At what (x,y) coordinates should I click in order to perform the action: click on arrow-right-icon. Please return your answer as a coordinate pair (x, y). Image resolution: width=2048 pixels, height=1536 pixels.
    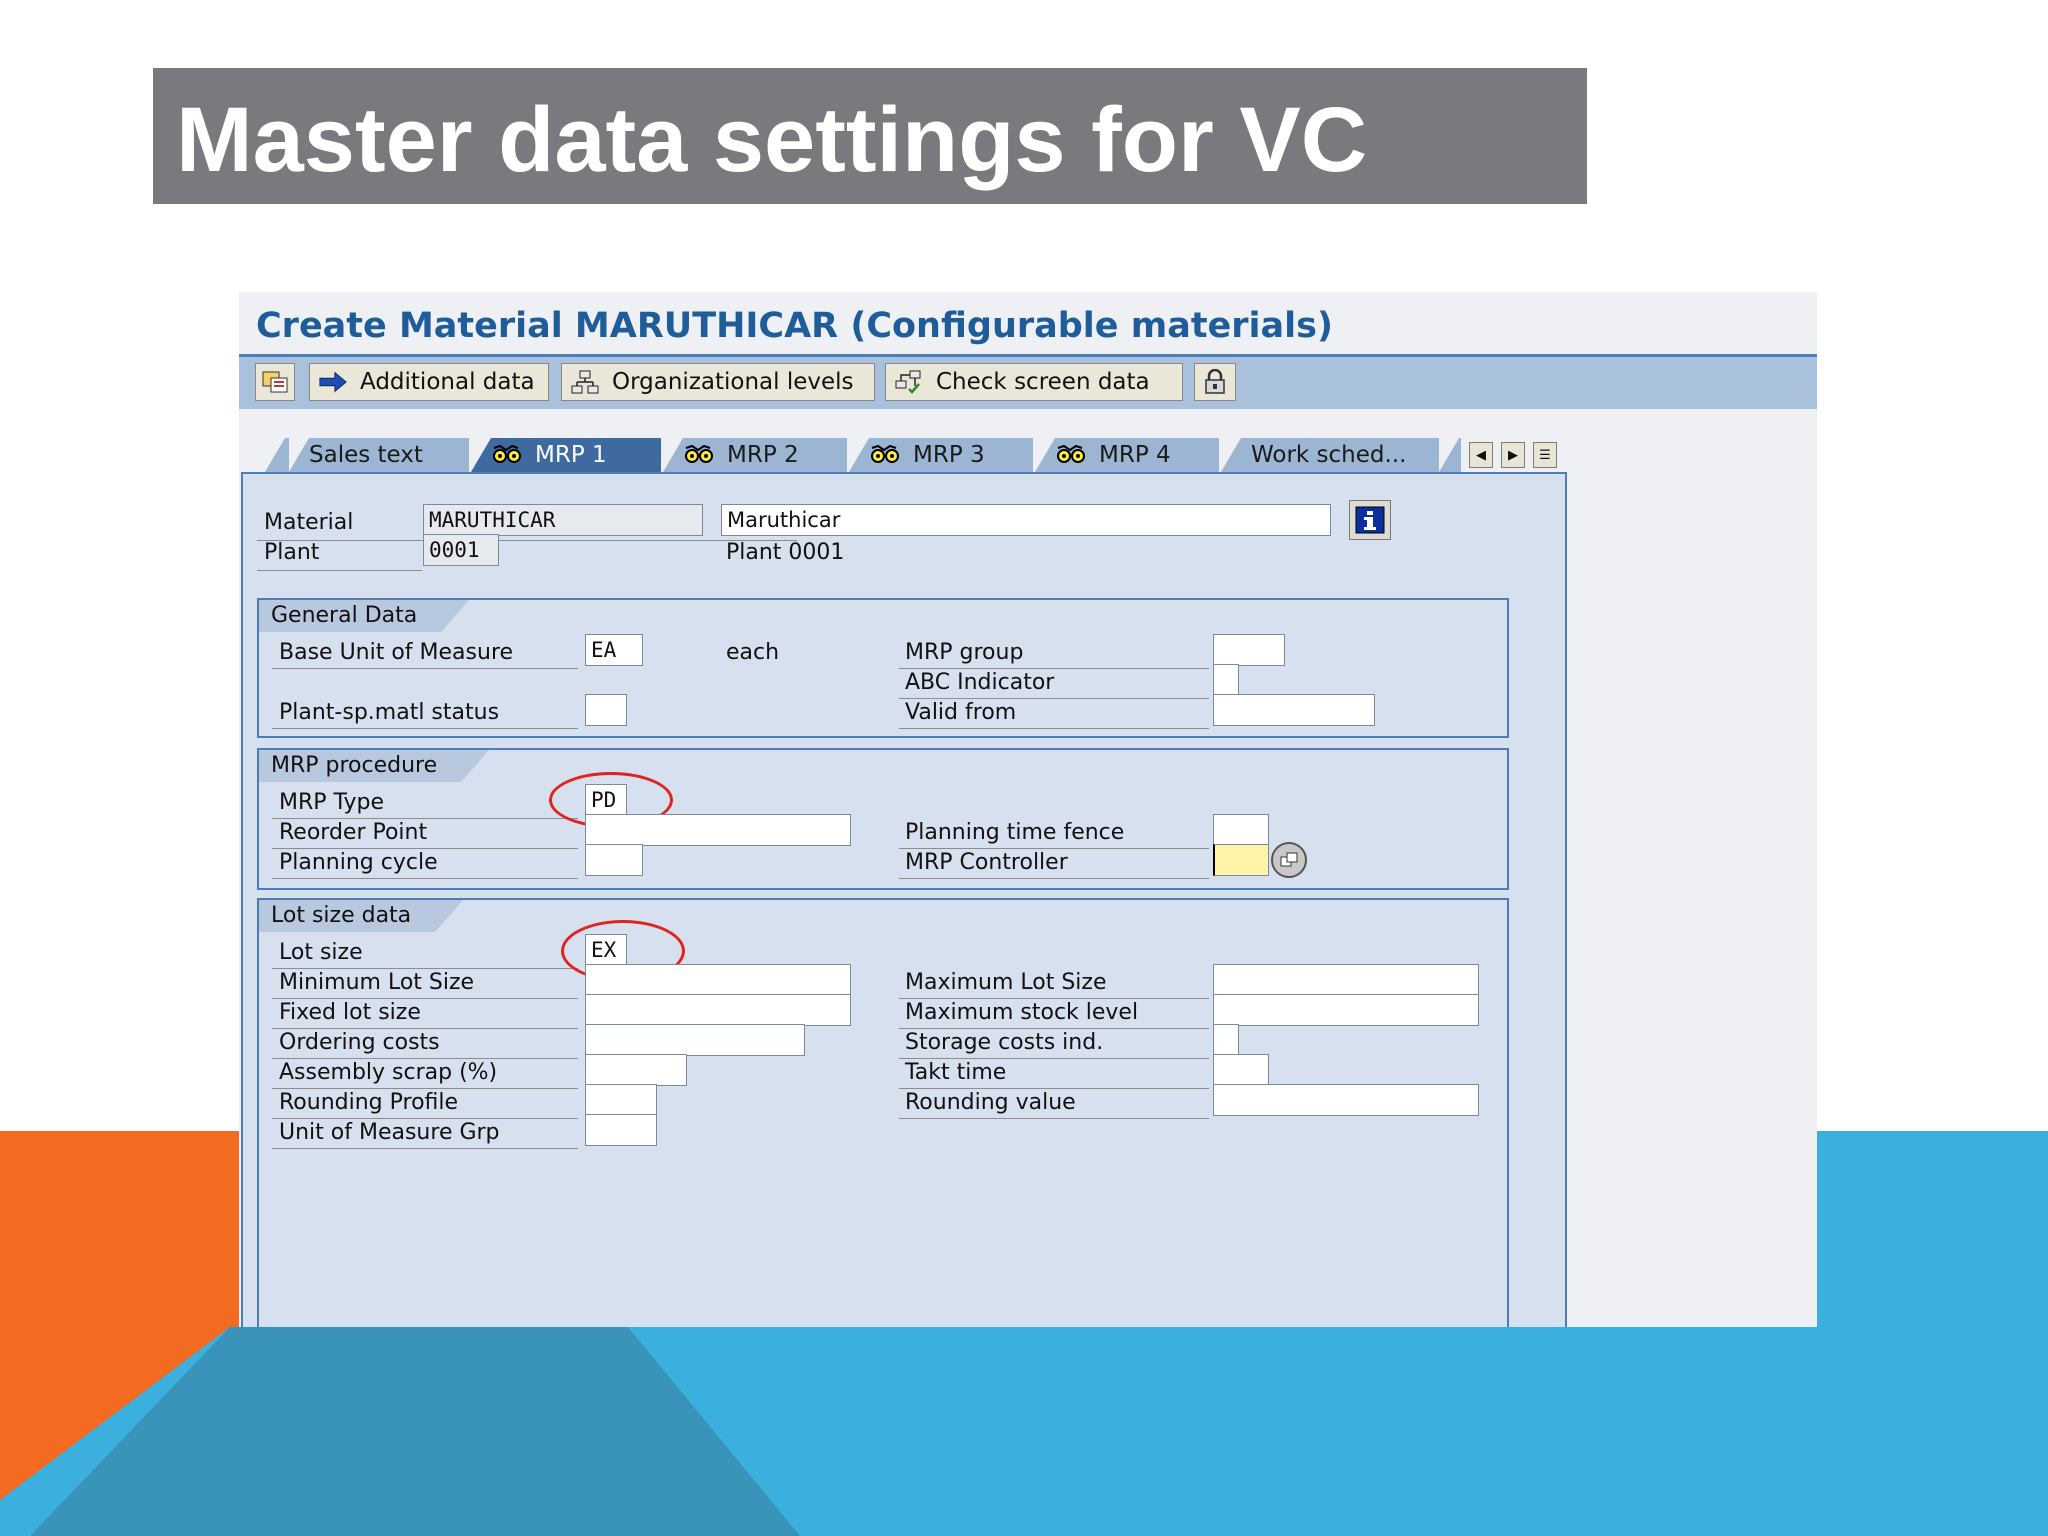
    Looking at the image, I should click on (333, 382).